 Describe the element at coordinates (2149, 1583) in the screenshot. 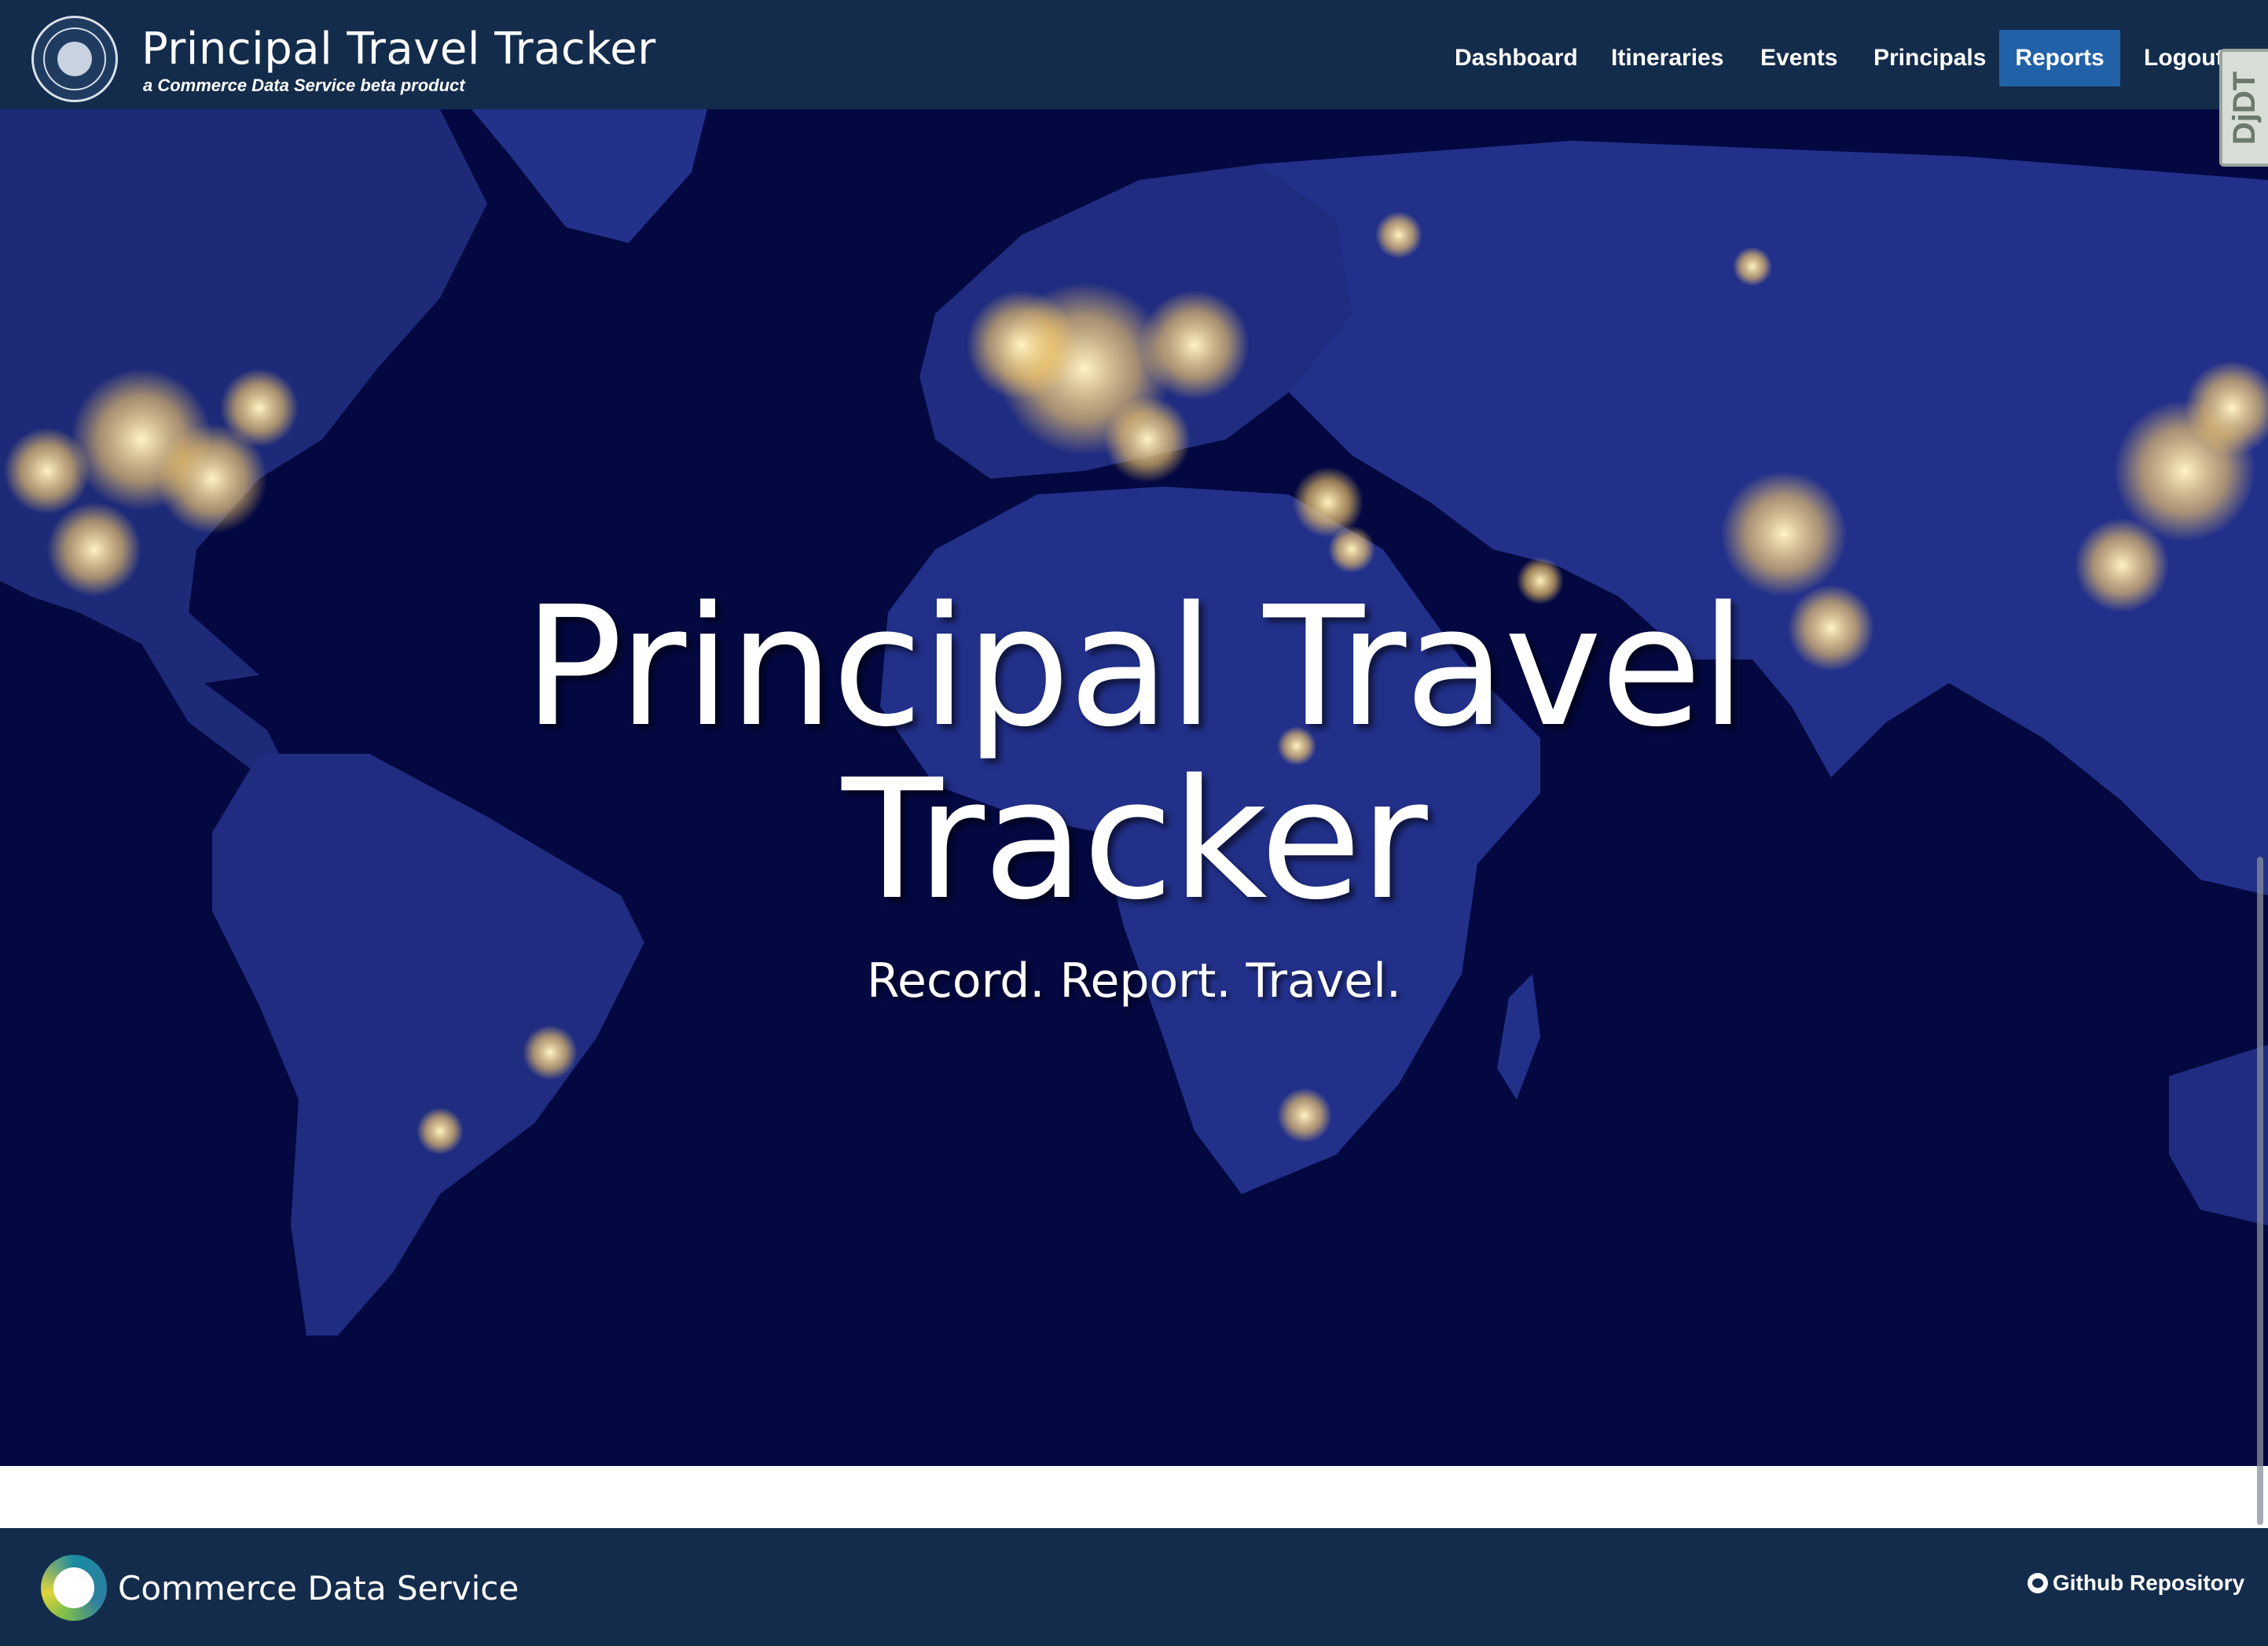

I see `github-link-label: Github Repository` at that location.